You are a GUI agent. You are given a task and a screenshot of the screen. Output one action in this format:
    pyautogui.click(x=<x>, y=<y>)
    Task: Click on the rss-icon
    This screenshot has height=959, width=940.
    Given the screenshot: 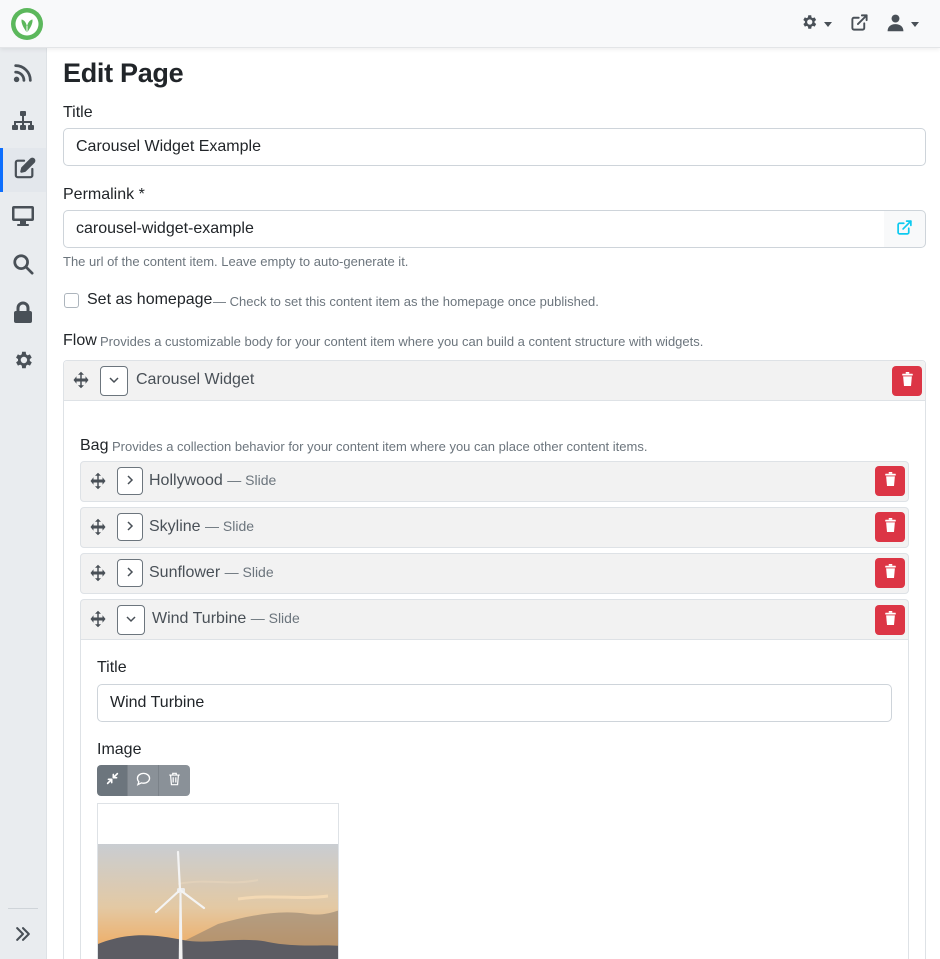 What is the action you would take?
    pyautogui.click(x=23, y=75)
    